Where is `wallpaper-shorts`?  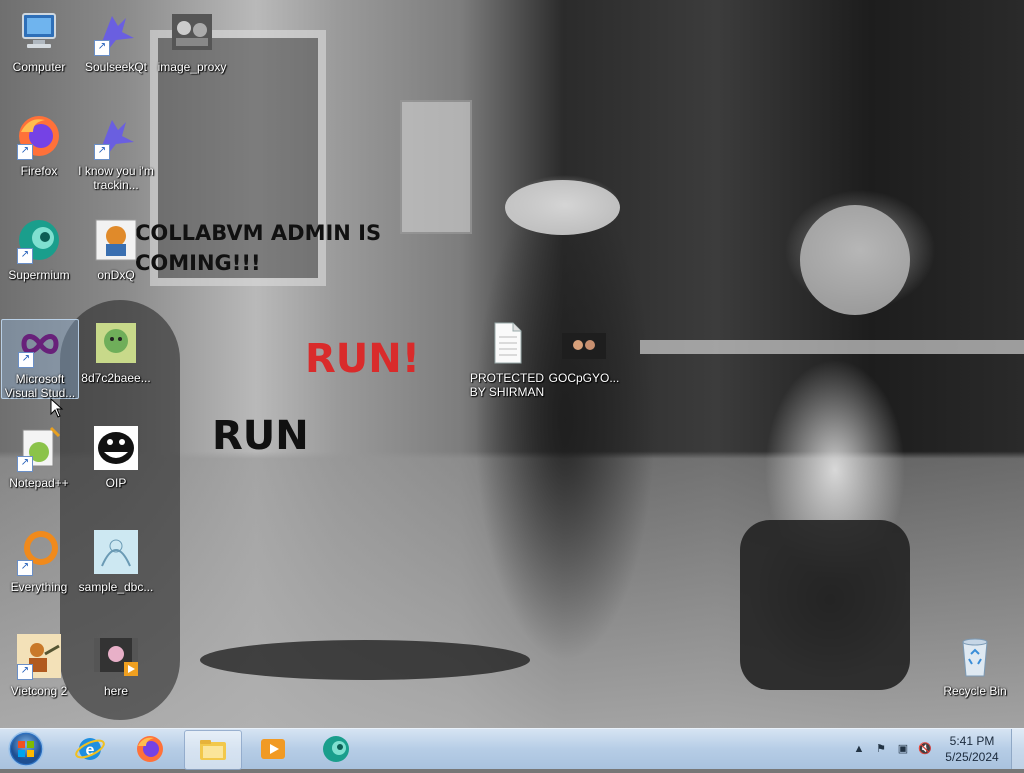 wallpaper-shorts is located at coordinates (825, 605).